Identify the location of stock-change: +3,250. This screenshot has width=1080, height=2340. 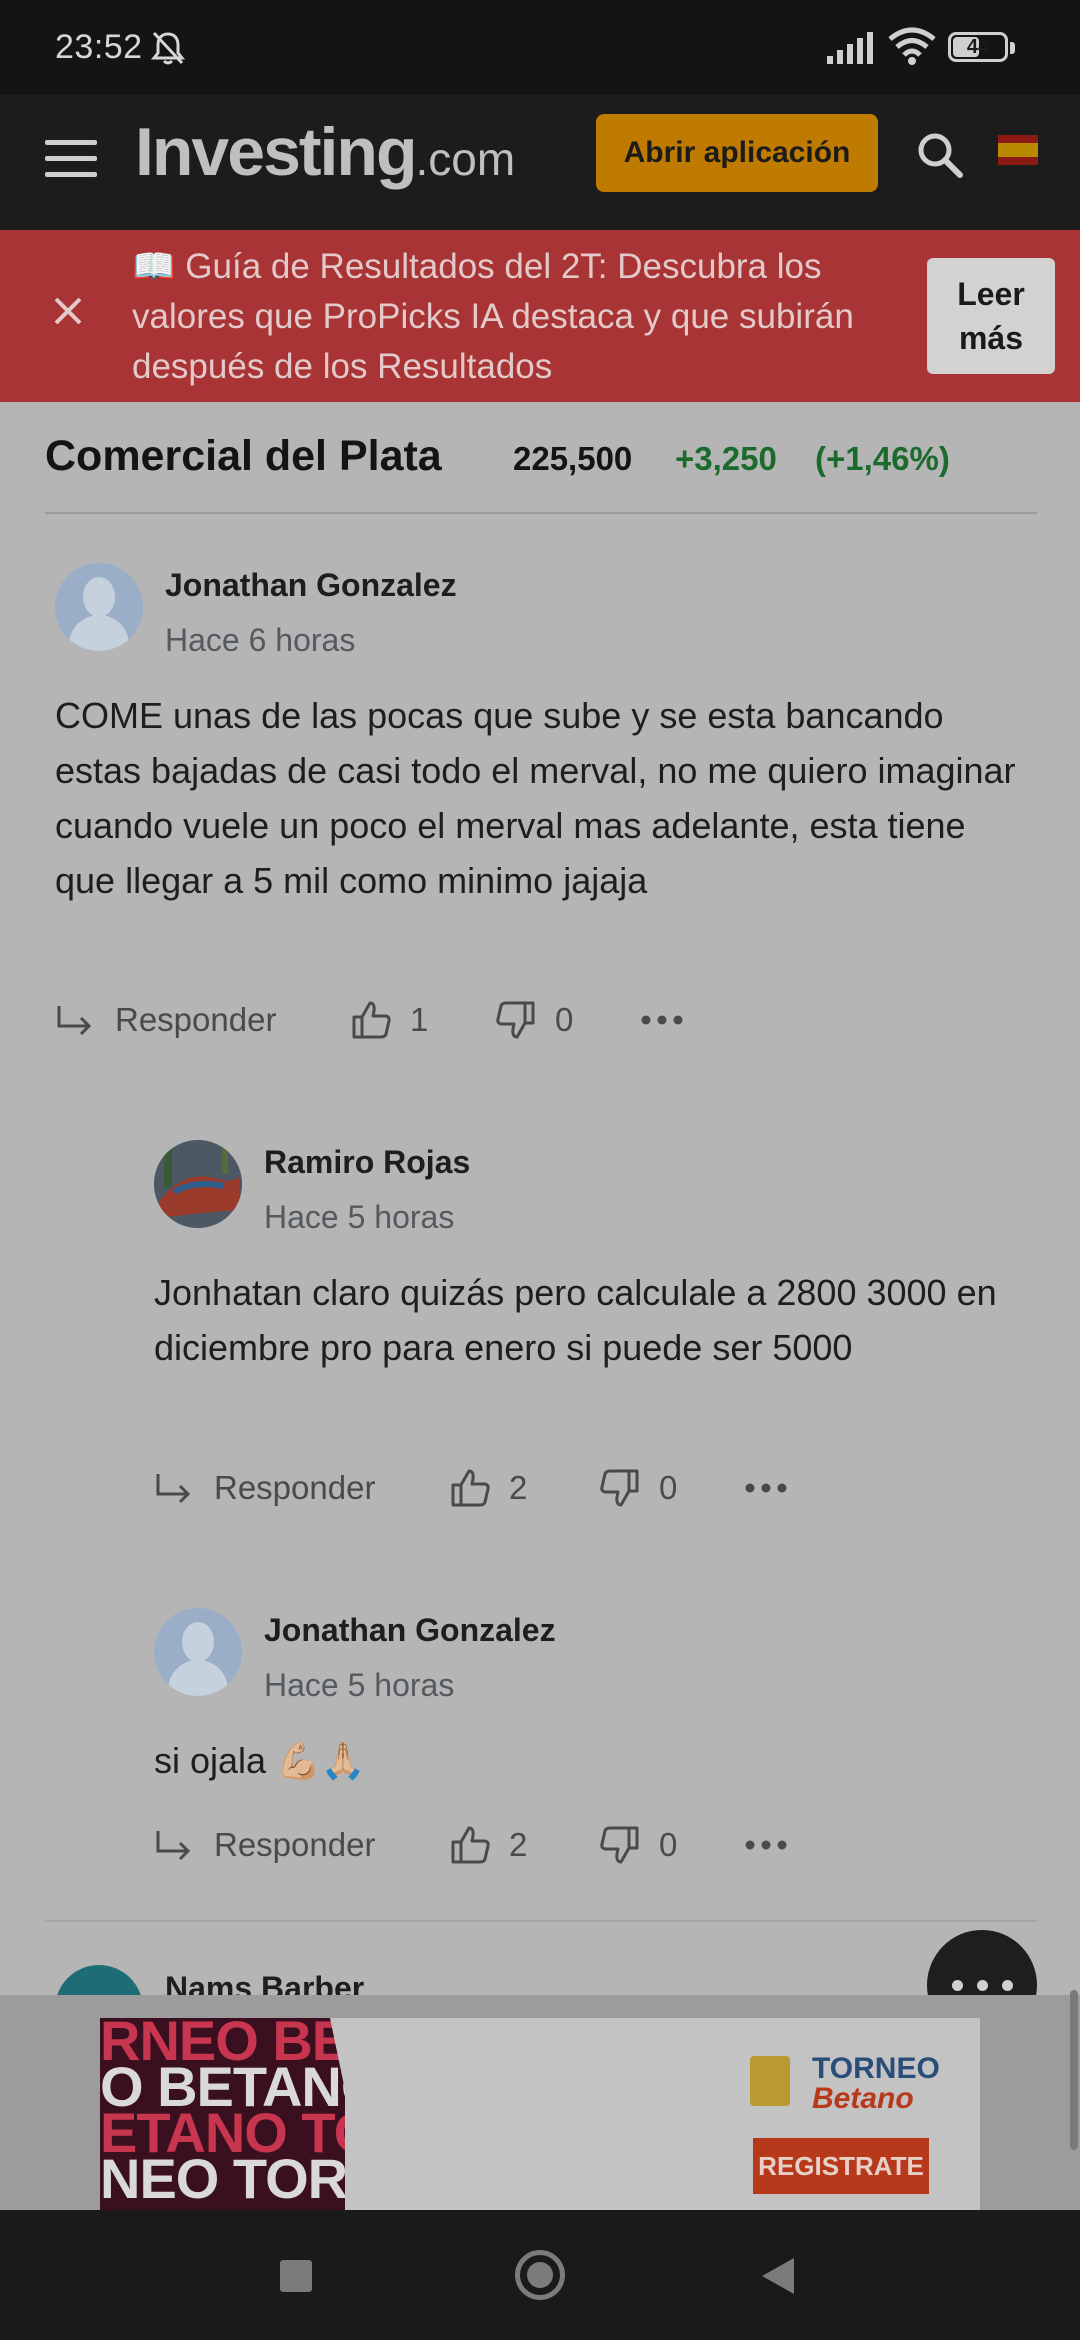
(726, 458).